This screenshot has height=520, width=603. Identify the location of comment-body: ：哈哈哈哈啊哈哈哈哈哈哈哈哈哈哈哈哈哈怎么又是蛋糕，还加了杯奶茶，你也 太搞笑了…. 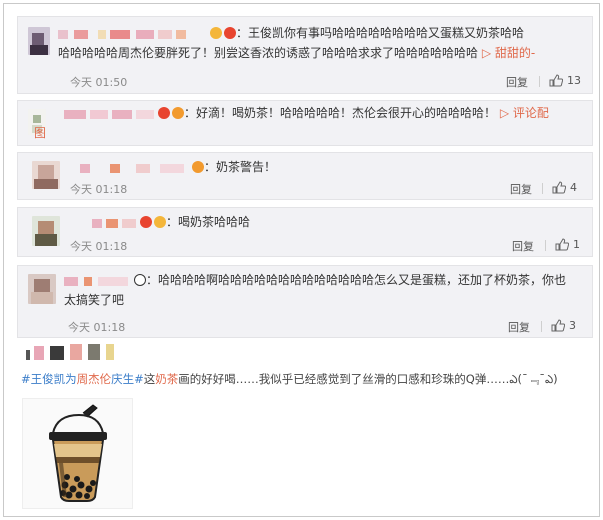
(321, 290).